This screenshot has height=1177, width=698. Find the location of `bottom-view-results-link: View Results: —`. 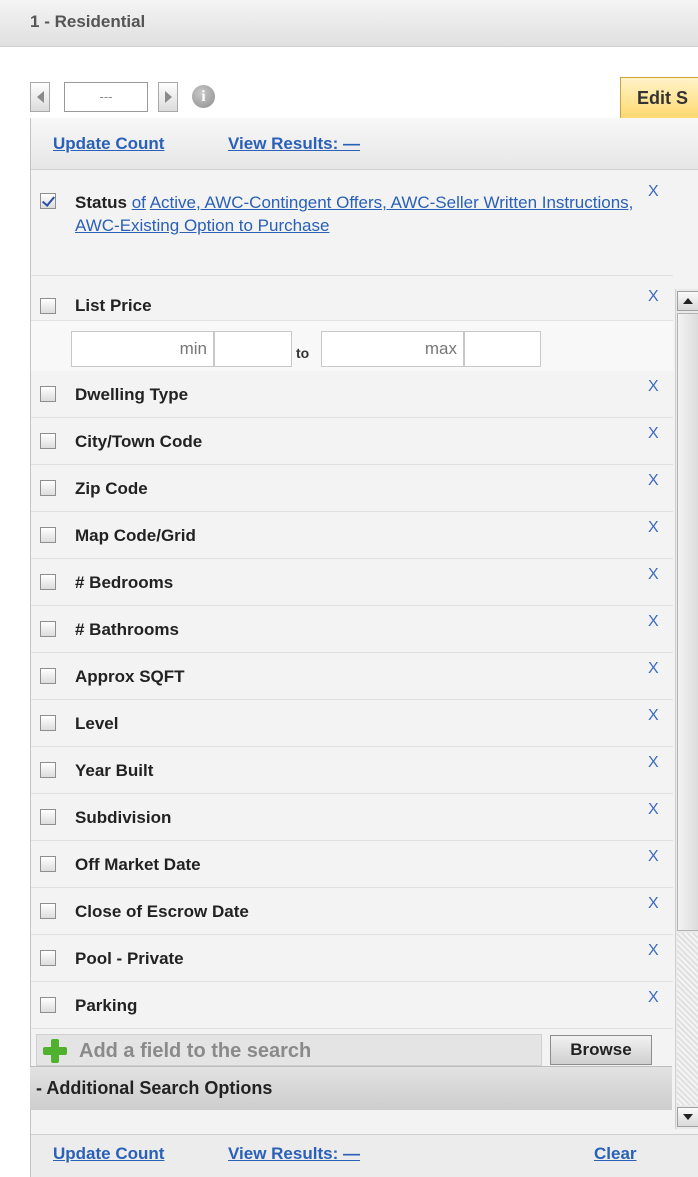

bottom-view-results-link: View Results: — is located at coordinates (294, 1154).